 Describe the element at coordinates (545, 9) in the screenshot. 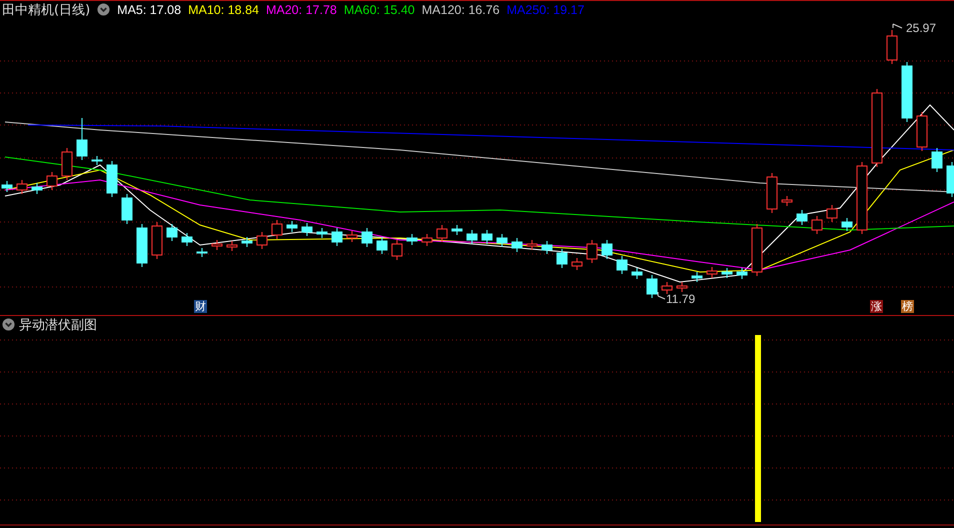

I see `moving-average-value: MA250: 19.17` at that location.